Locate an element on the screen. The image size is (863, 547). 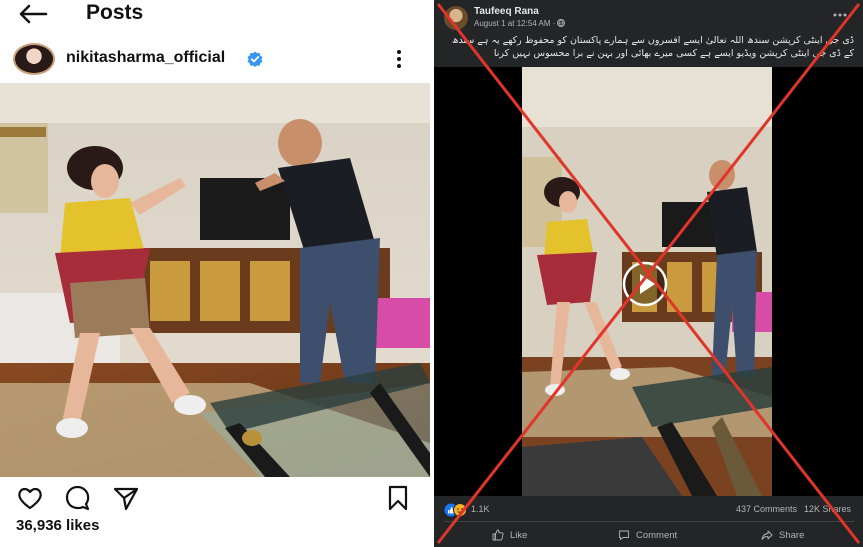
post-timestamp: August 1 at 12:54 AM · is located at coordinates (514, 23).